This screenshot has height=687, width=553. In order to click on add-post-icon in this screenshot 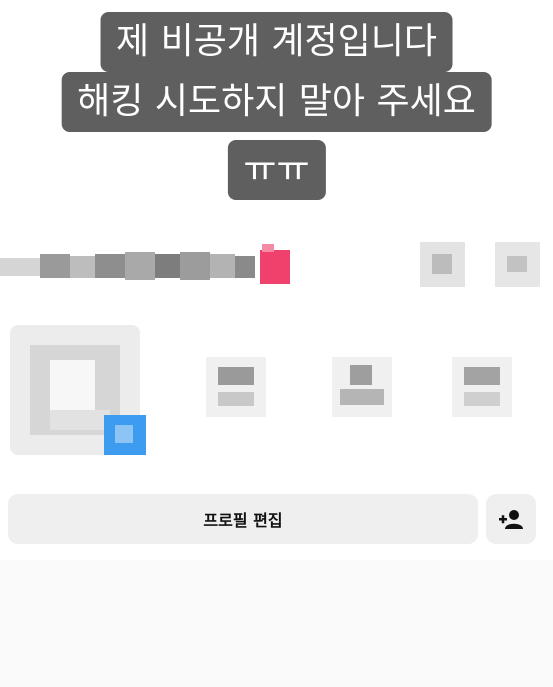, I will do `click(442, 264)`.